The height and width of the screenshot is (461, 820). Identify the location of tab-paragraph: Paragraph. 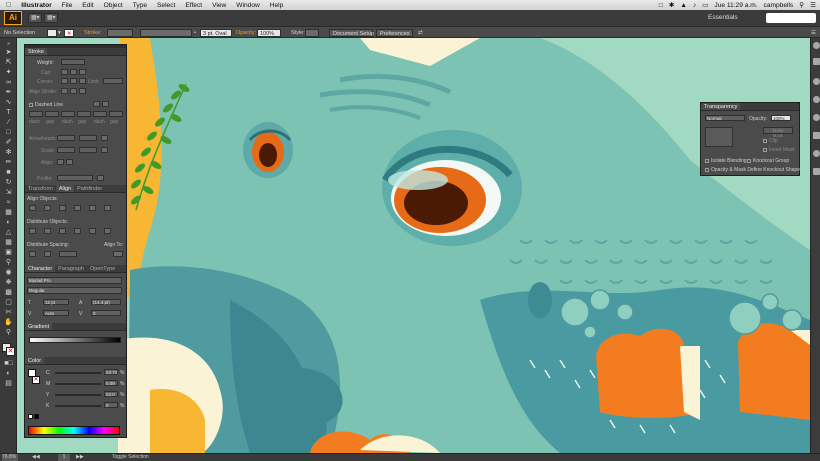
(71, 268).